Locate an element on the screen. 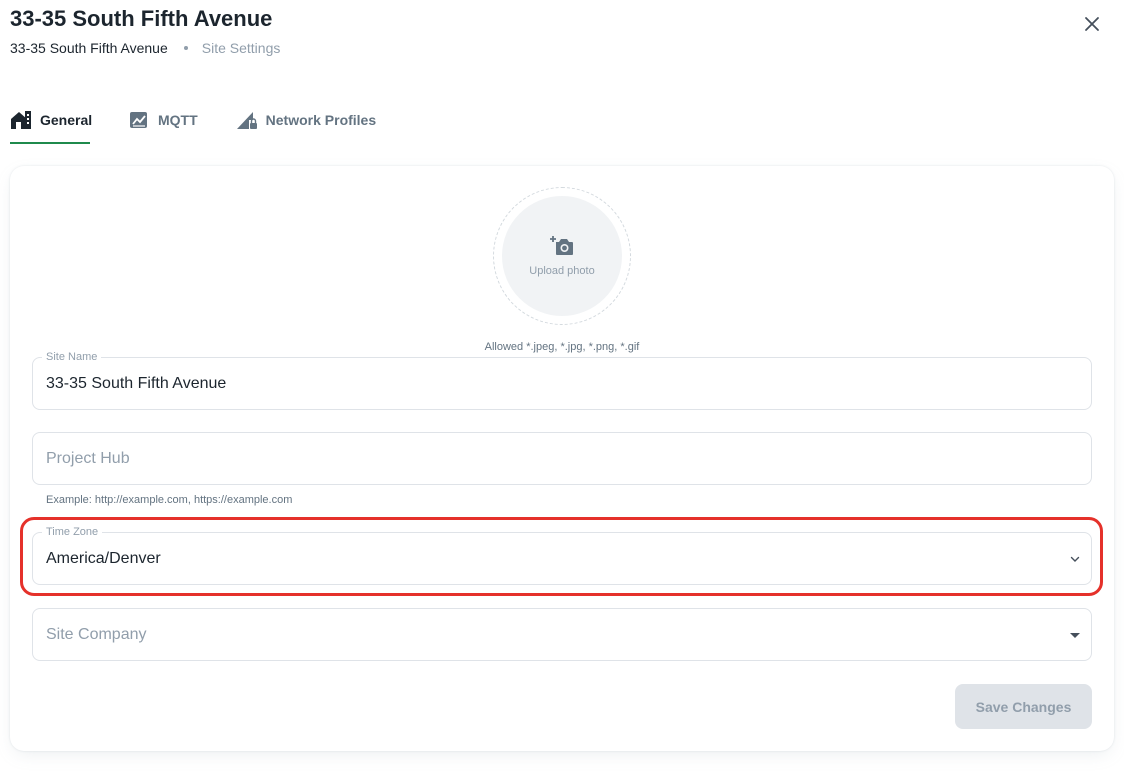 The width and height of the screenshot is (1124, 771). tab-mqtt: MQTT is located at coordinates (163, 125).